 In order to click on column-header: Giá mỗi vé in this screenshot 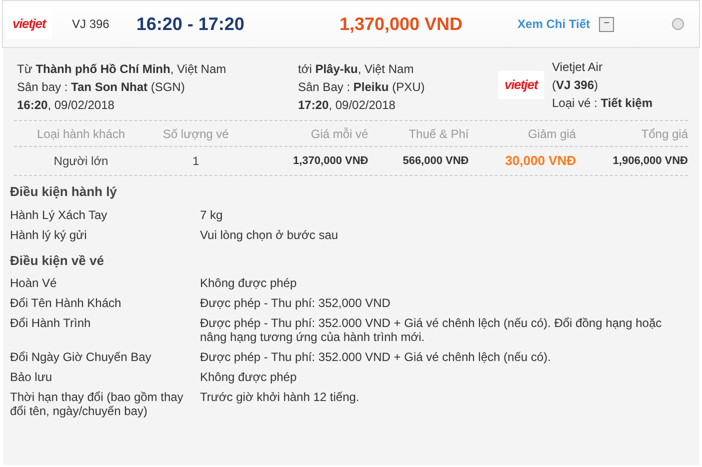, I will do `click(339, 134)`.